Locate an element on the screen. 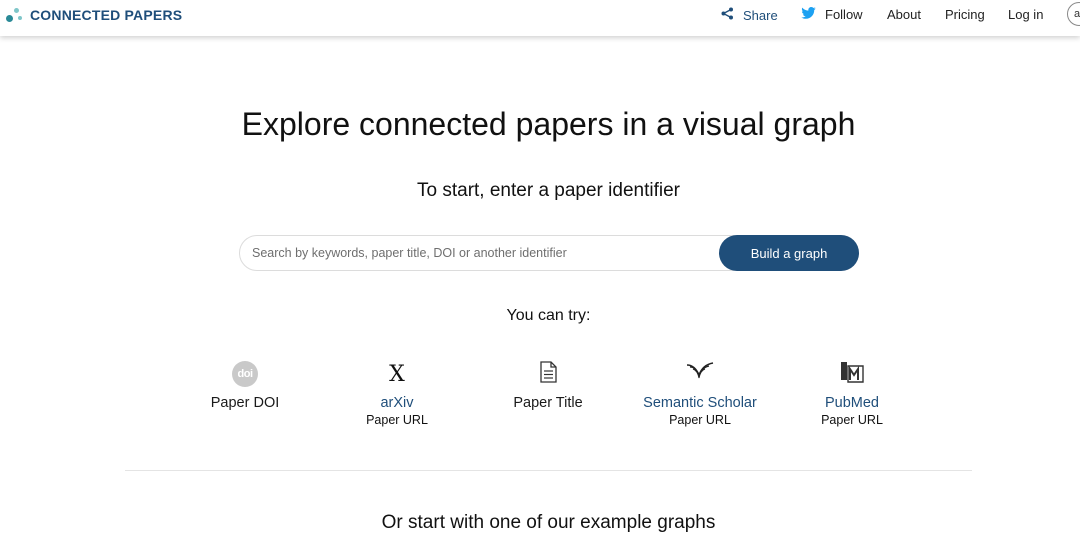 The width and height of the screenshot is (1080, 556). share-link: Share is located at coordinates (749, 15).